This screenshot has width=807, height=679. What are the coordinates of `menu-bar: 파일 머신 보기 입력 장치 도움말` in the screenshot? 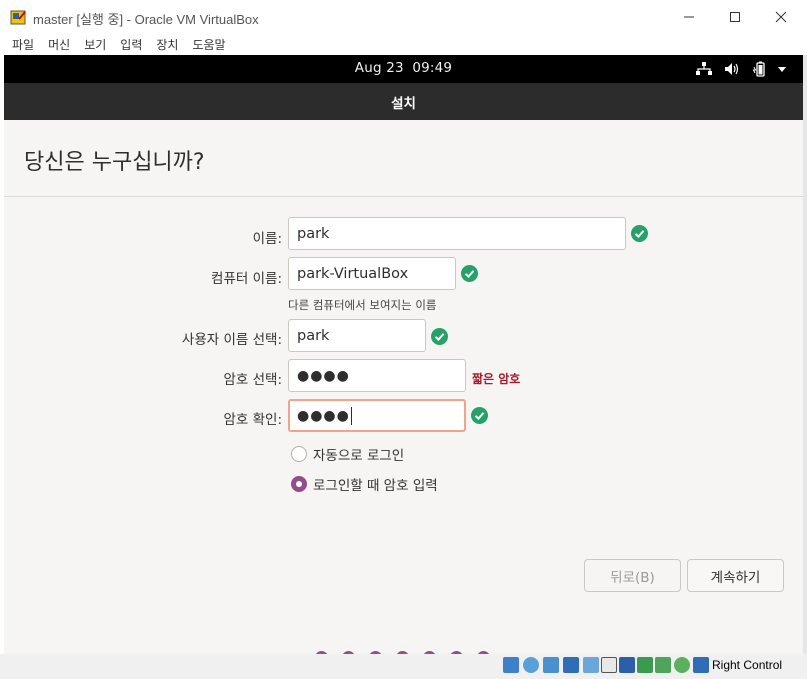 It's located at (403, 44).